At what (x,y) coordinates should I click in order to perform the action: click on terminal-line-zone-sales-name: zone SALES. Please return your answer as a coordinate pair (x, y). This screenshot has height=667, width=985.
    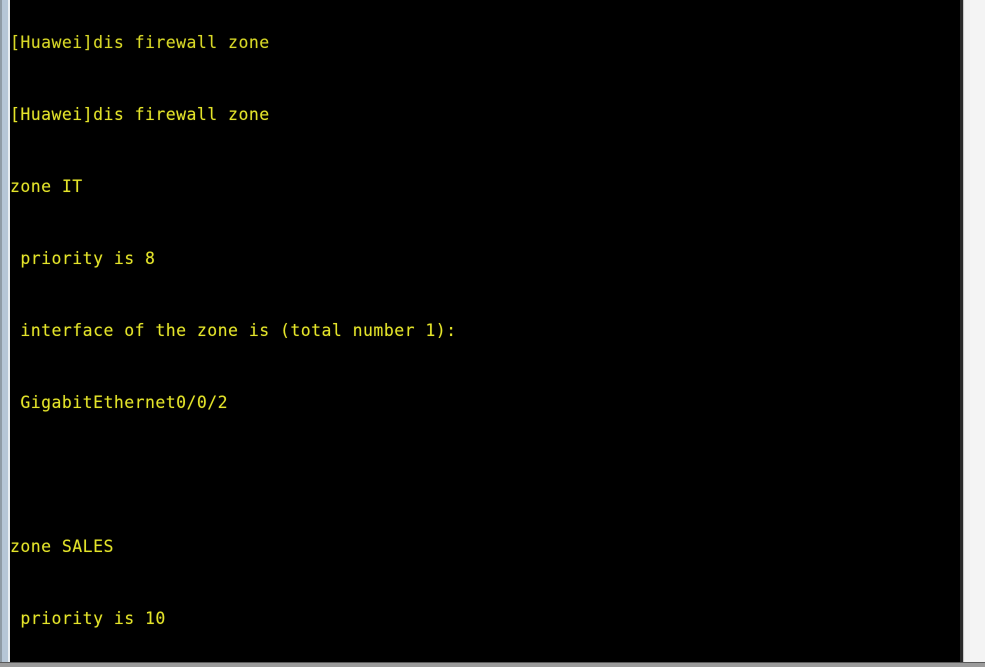
    Looking at the image, I should click on (62, 546).